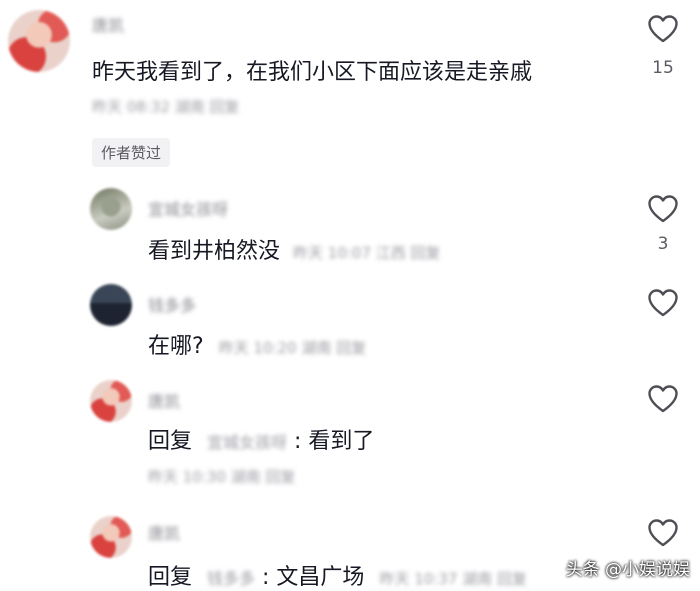 The height and width of the screenshot is (591, 700). What do you see at coordinates (367, 253) in the screenshot?
I see `comment-meta: 昨天 10:07 江西 回复` at bounding box center [367, 253].